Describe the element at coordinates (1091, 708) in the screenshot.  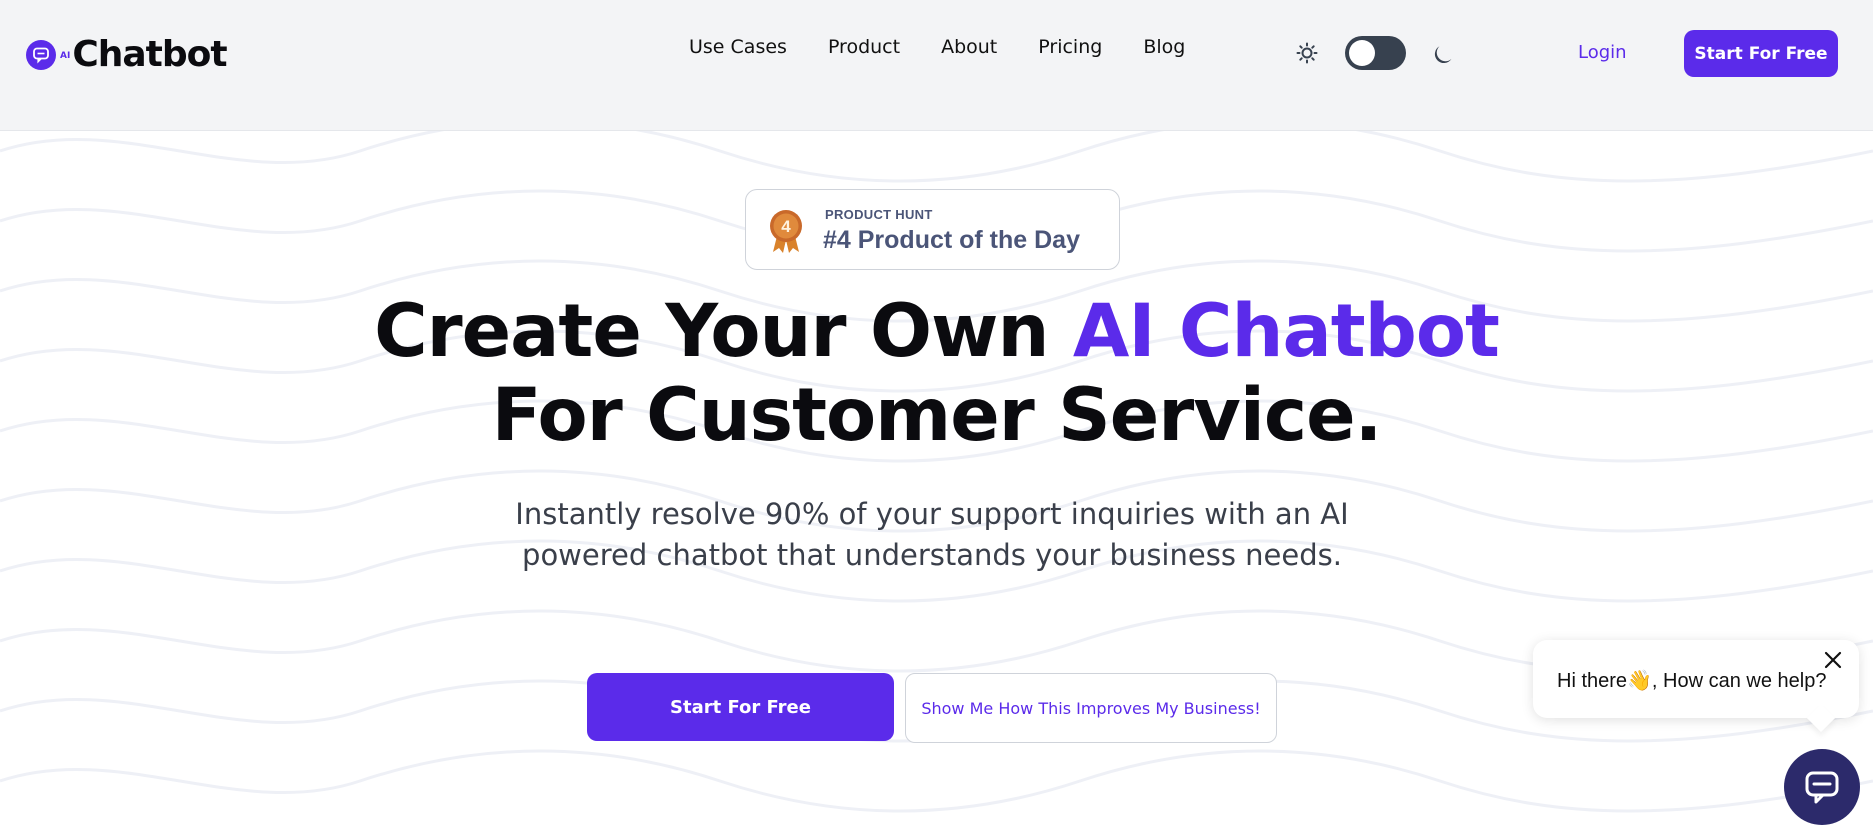
I see `show-me-how-button: Show Me How This Improves My Business!` at that location.